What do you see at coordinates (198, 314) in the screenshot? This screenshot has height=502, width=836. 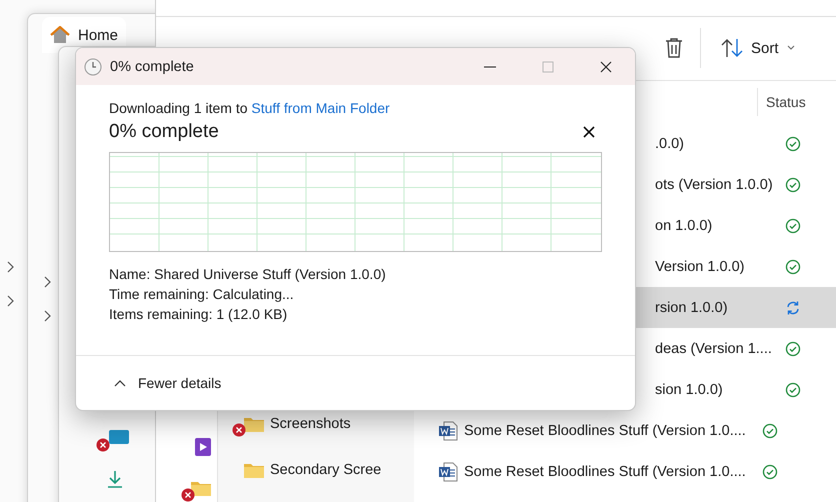 I see `detail-line: Items remaining: 1 (12.0 KB)` at bounding box center [198, 314].